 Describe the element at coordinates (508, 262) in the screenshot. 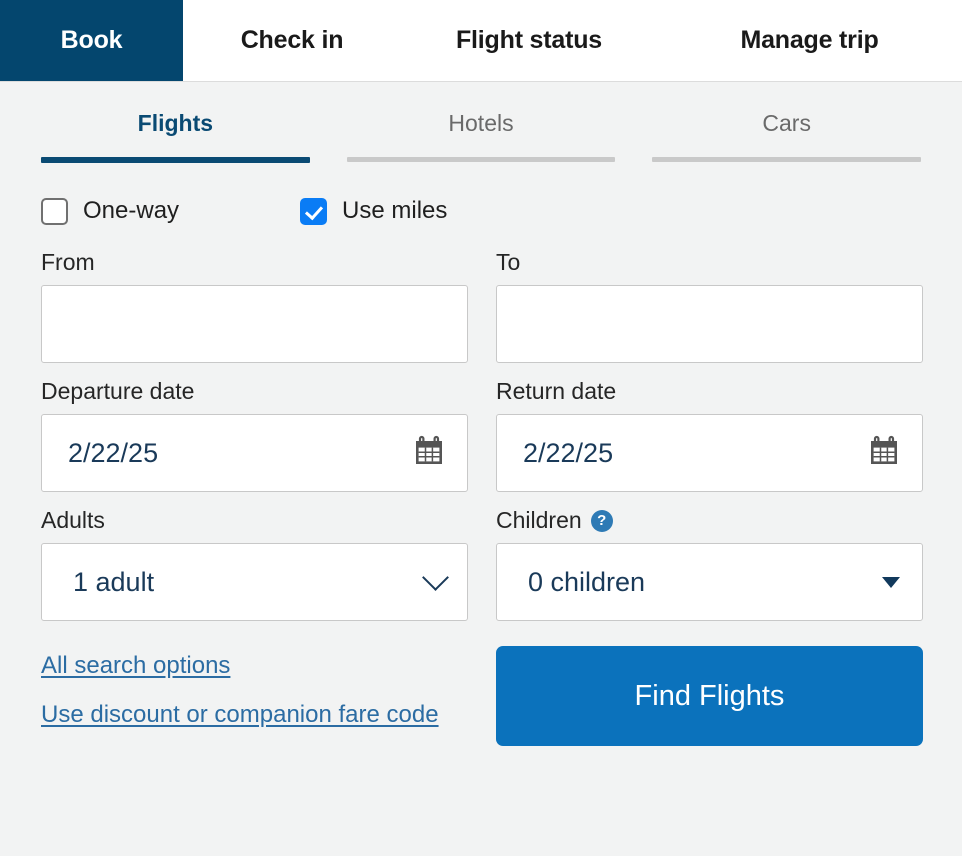

I see `to-label: To` at that location.